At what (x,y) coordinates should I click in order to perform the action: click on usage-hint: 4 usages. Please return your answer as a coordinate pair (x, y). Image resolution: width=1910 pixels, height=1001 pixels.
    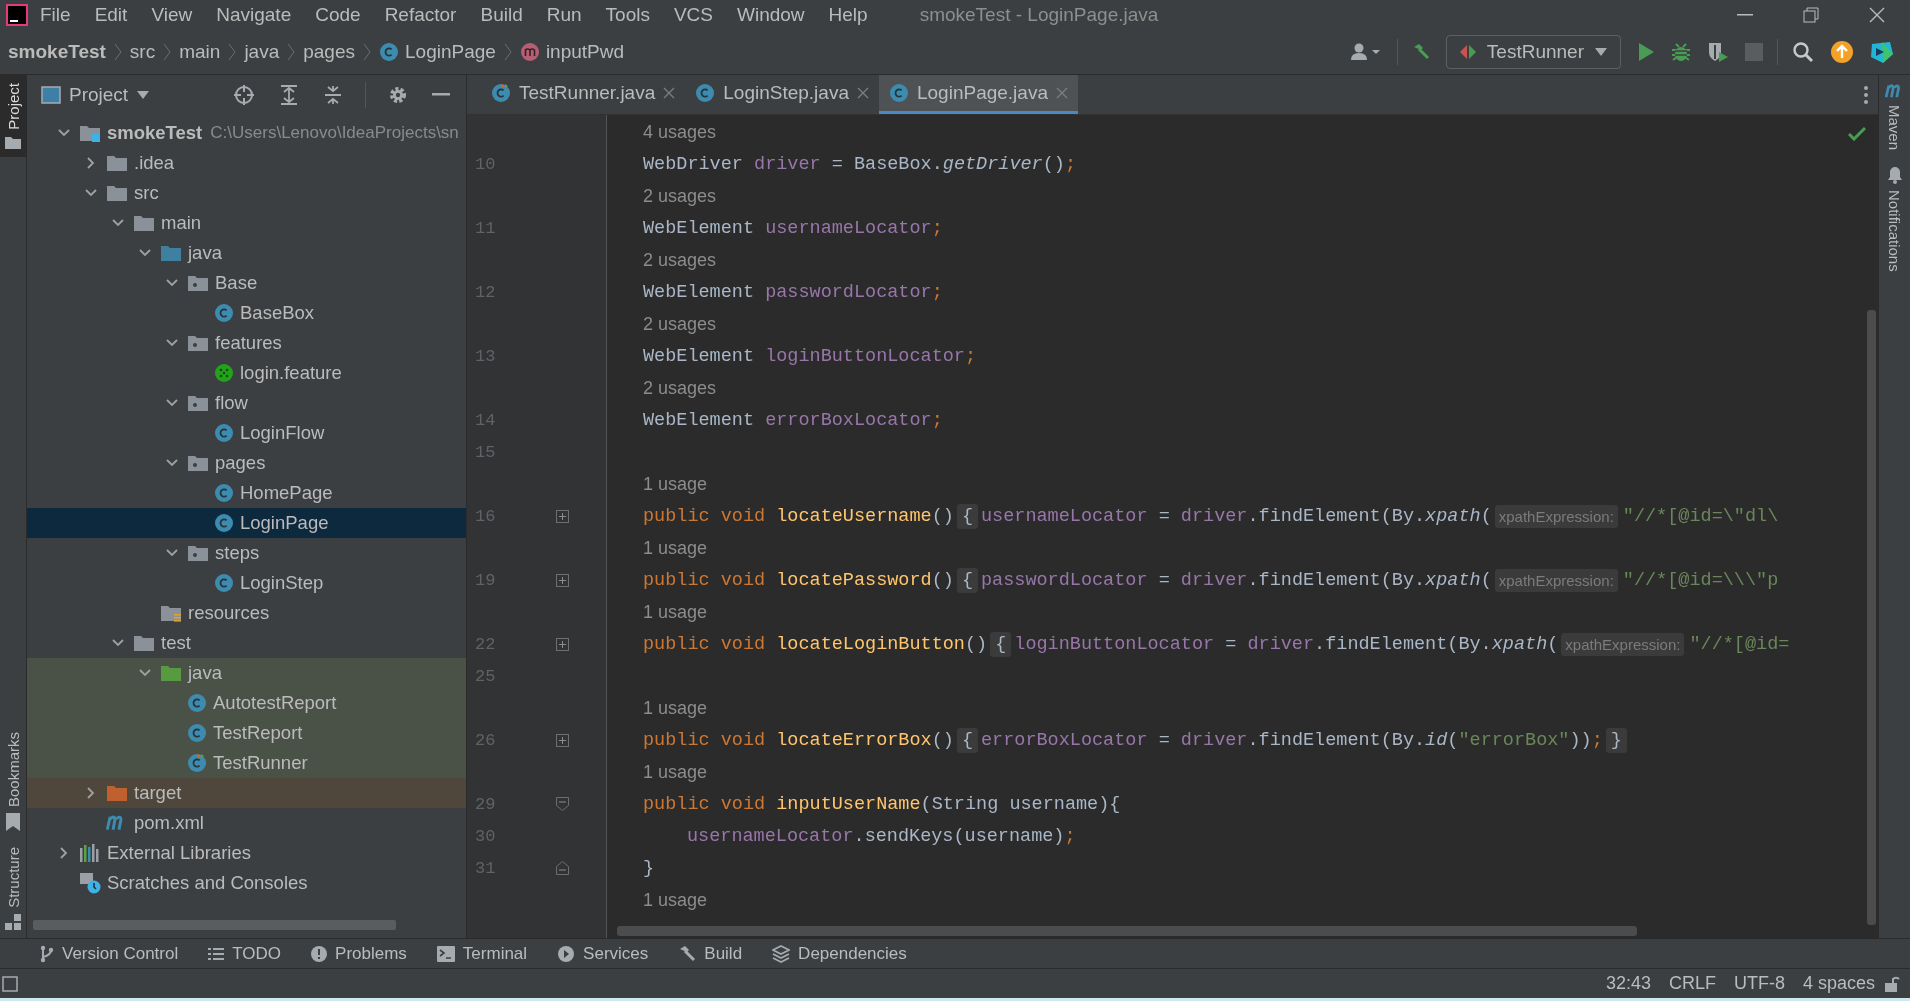
    Looking at the image, I should click on (662, 132).